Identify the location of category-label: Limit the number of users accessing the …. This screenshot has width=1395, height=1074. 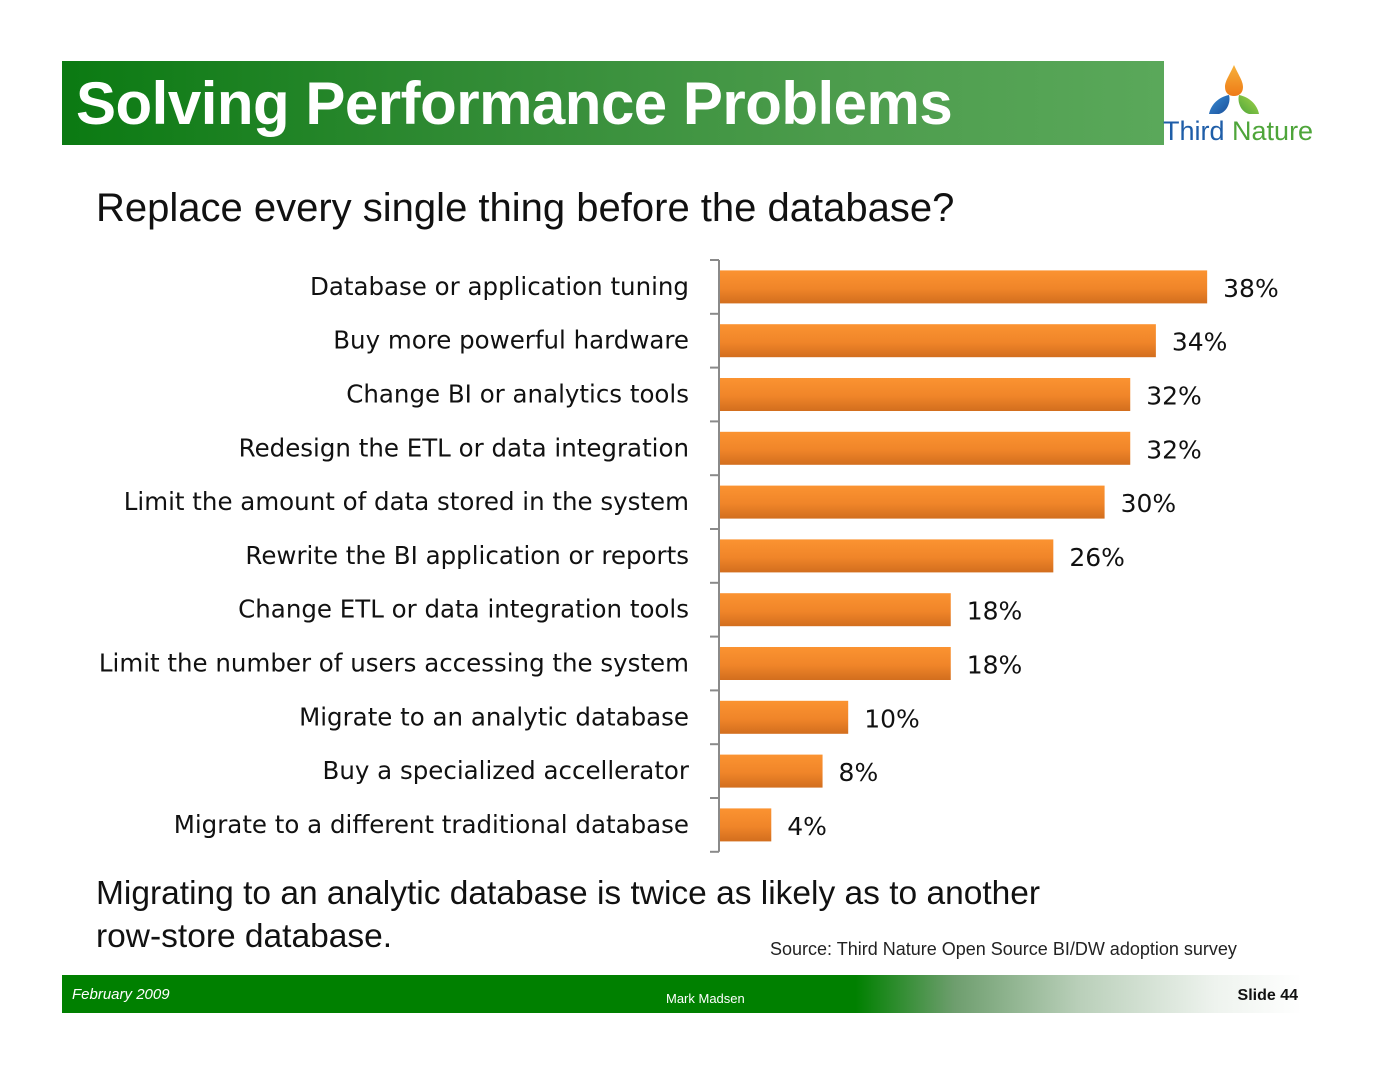
(394, 663).